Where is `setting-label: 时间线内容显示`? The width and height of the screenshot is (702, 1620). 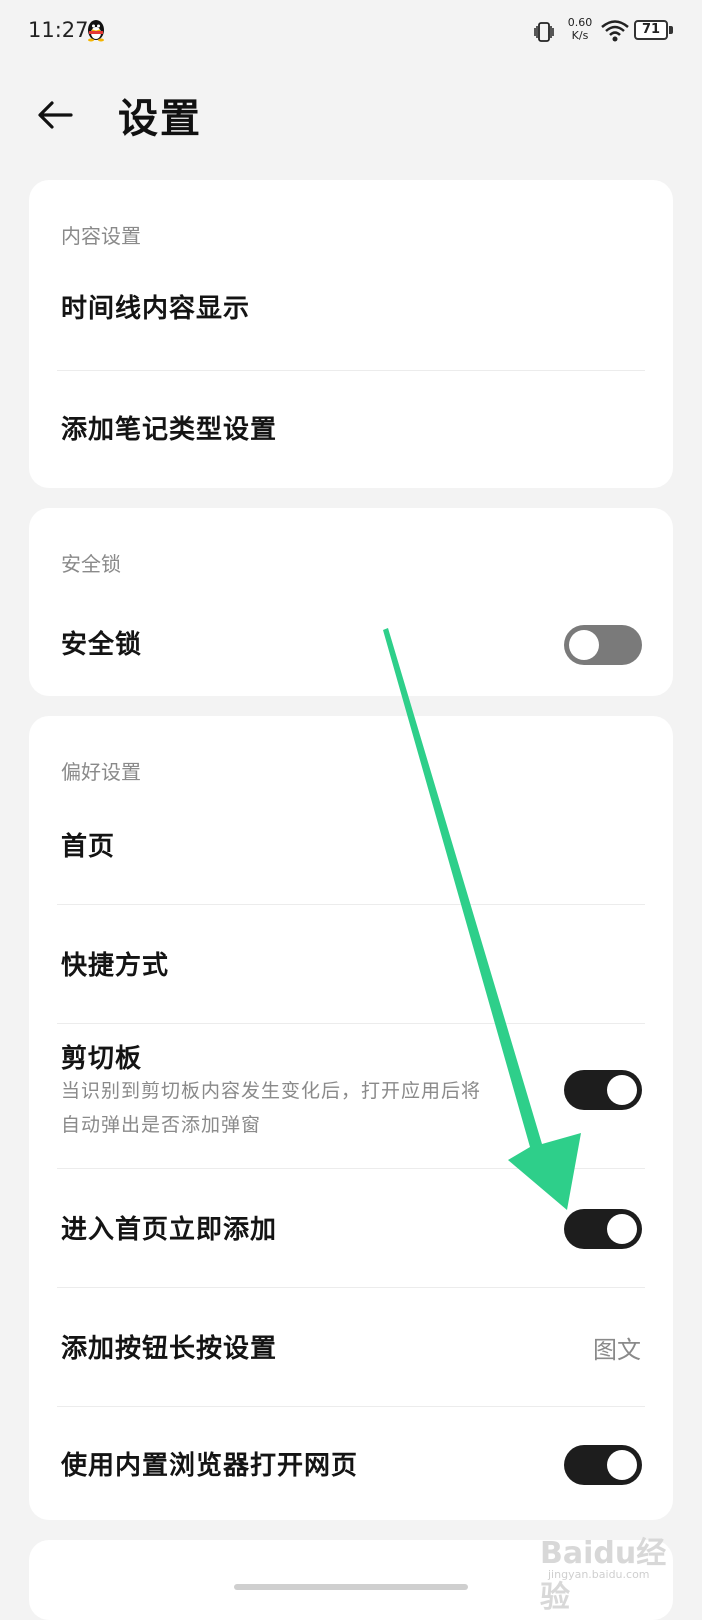
setting-label: 时间线内容显示 is located at coordinates (156, 309).